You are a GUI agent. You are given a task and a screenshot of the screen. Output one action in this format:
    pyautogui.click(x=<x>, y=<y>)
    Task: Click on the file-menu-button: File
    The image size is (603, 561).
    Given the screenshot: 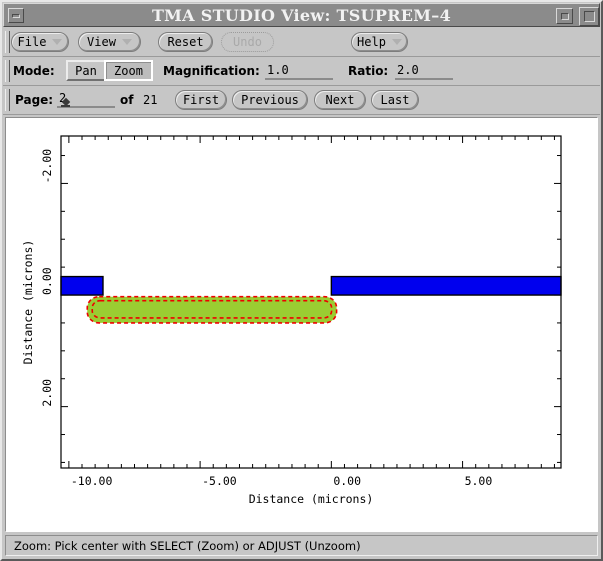 What is the action you would take?
    pyautogui.click(x=40, y=42)
    